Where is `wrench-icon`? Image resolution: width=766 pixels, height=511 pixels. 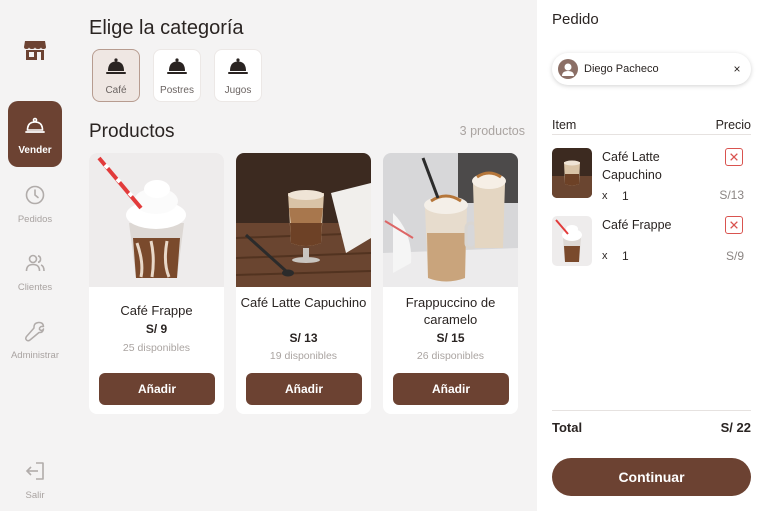
wrench-icon is located at coordinates (35, 331).